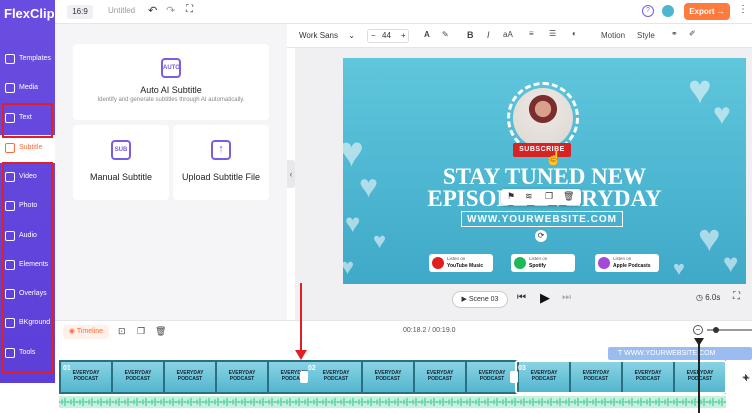 Image resolution: width=752 pixels, height=413 pixels. What do you see at coordinates (542, 219) in the screenshot?
I see `website-text-selection: WWW.YOURWEBSITE.COM` at bounding box center [542, 219].